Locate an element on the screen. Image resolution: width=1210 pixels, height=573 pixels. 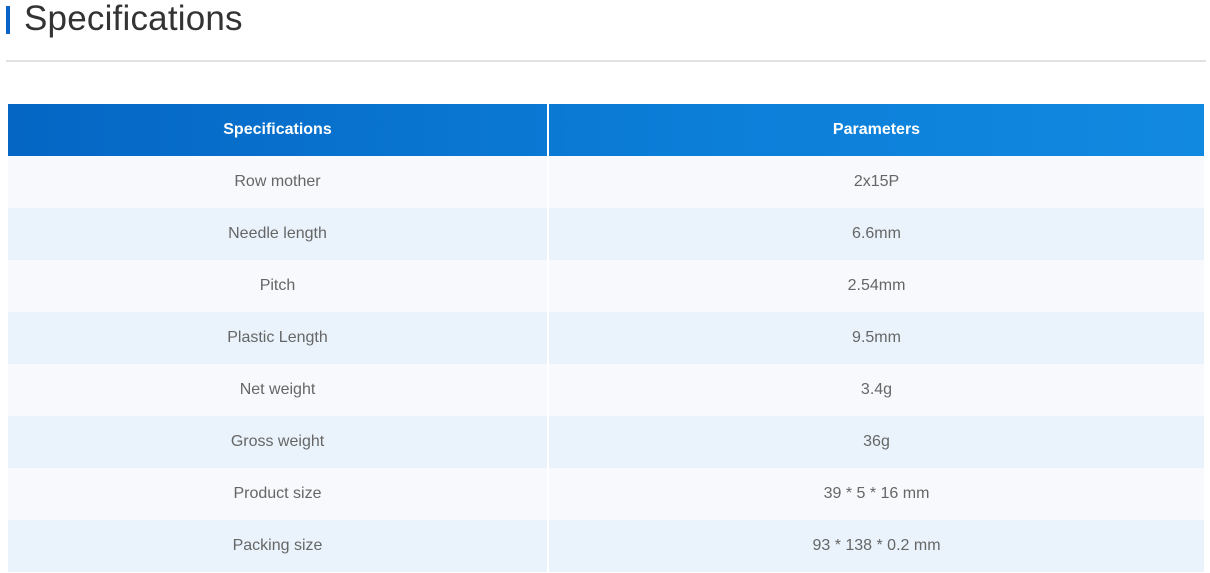
spec-name-cell: Packing size is located at coordinates (278, 546).